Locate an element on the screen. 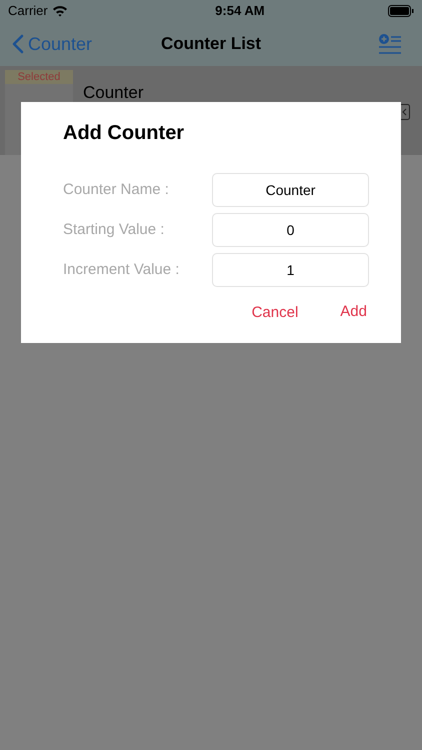 The width and height of the screenshot is (422, 750). carrier-label: Carrier is located at coordinates (28, 11).